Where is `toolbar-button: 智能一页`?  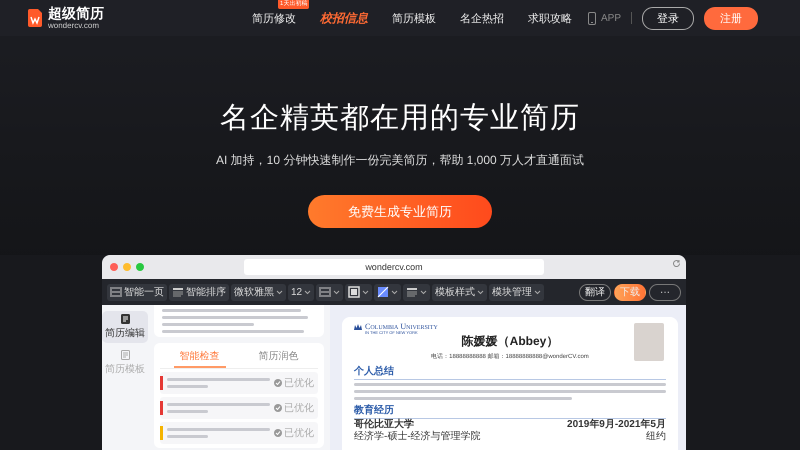 toolbar-button: 智能一页 is located at coordinates (137, 292).